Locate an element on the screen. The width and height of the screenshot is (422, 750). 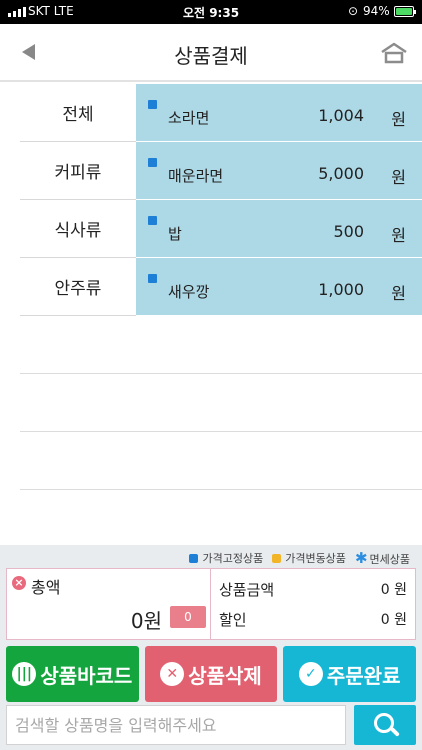
status-bar: SKT LTE 오전 9:35 ⊙ 94% is located at coordinates (211, 12).